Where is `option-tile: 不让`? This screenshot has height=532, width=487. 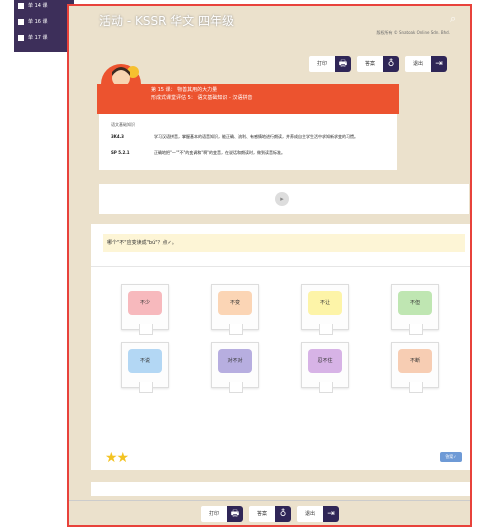 option-tile: 不让 is located at coordinates (325, 309).